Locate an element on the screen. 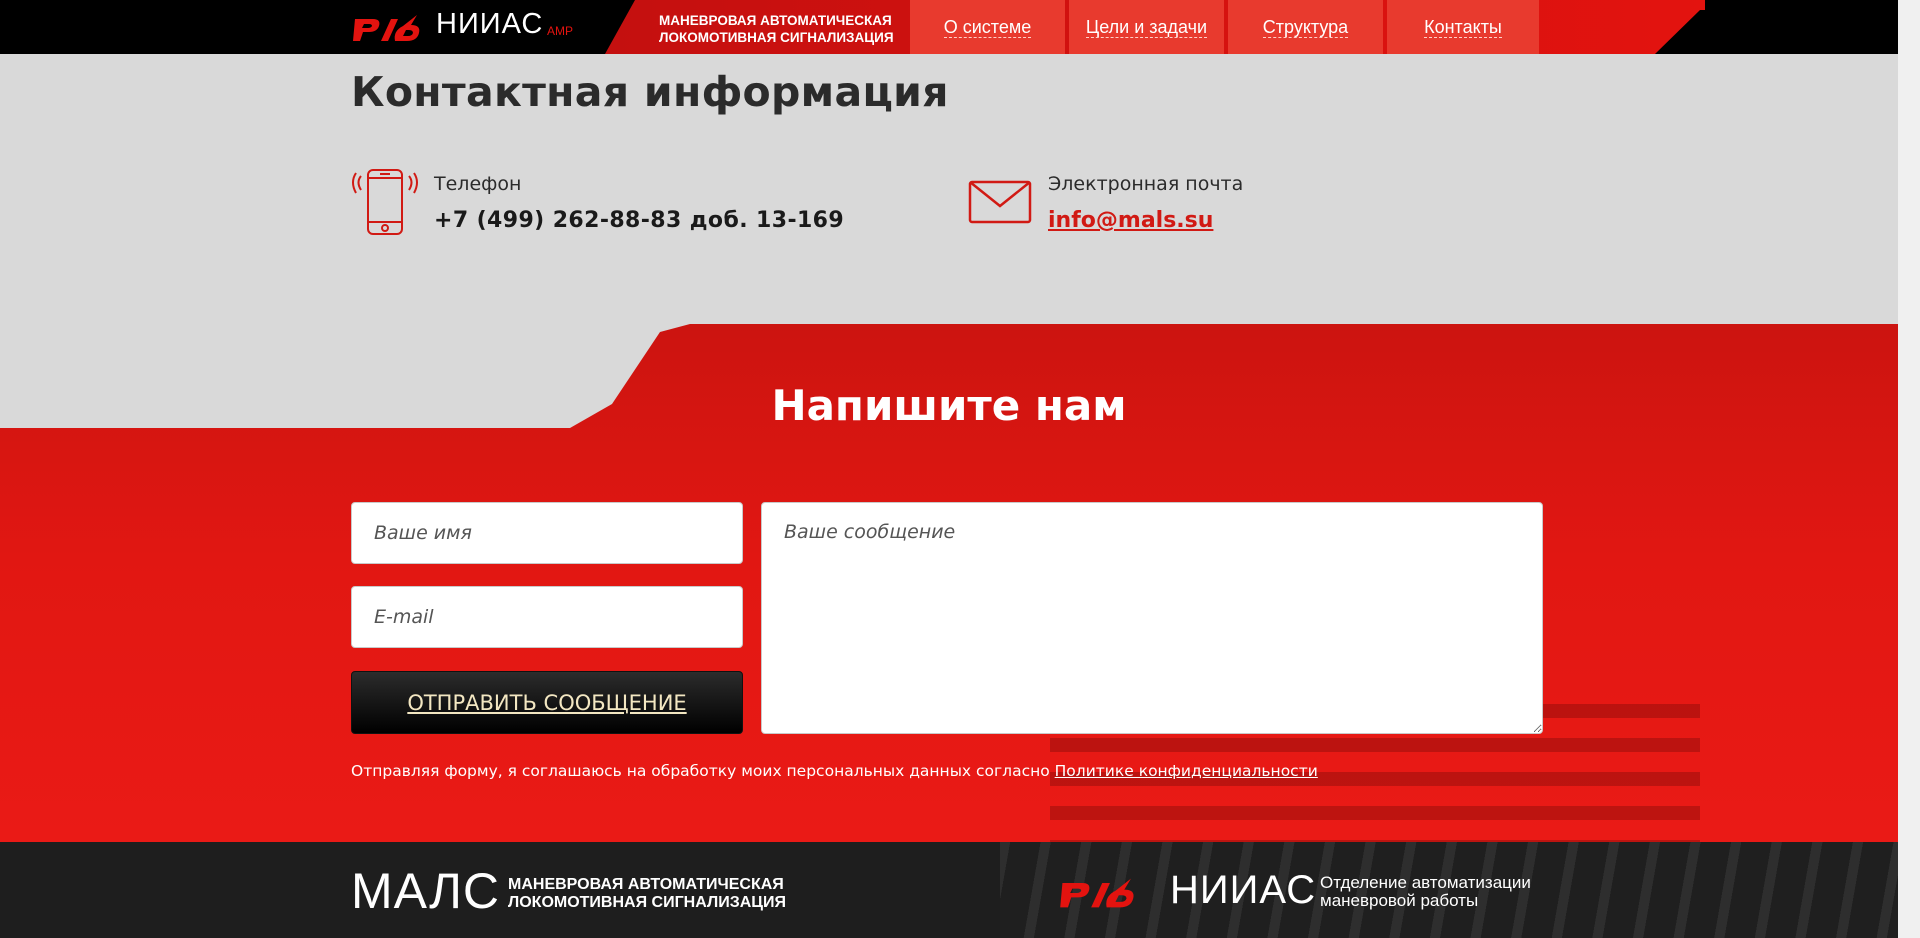 Image resolution: width=1920 pixels, height=938 pixels. email-link: info@mals.su is located at coordinates (1130, 220).